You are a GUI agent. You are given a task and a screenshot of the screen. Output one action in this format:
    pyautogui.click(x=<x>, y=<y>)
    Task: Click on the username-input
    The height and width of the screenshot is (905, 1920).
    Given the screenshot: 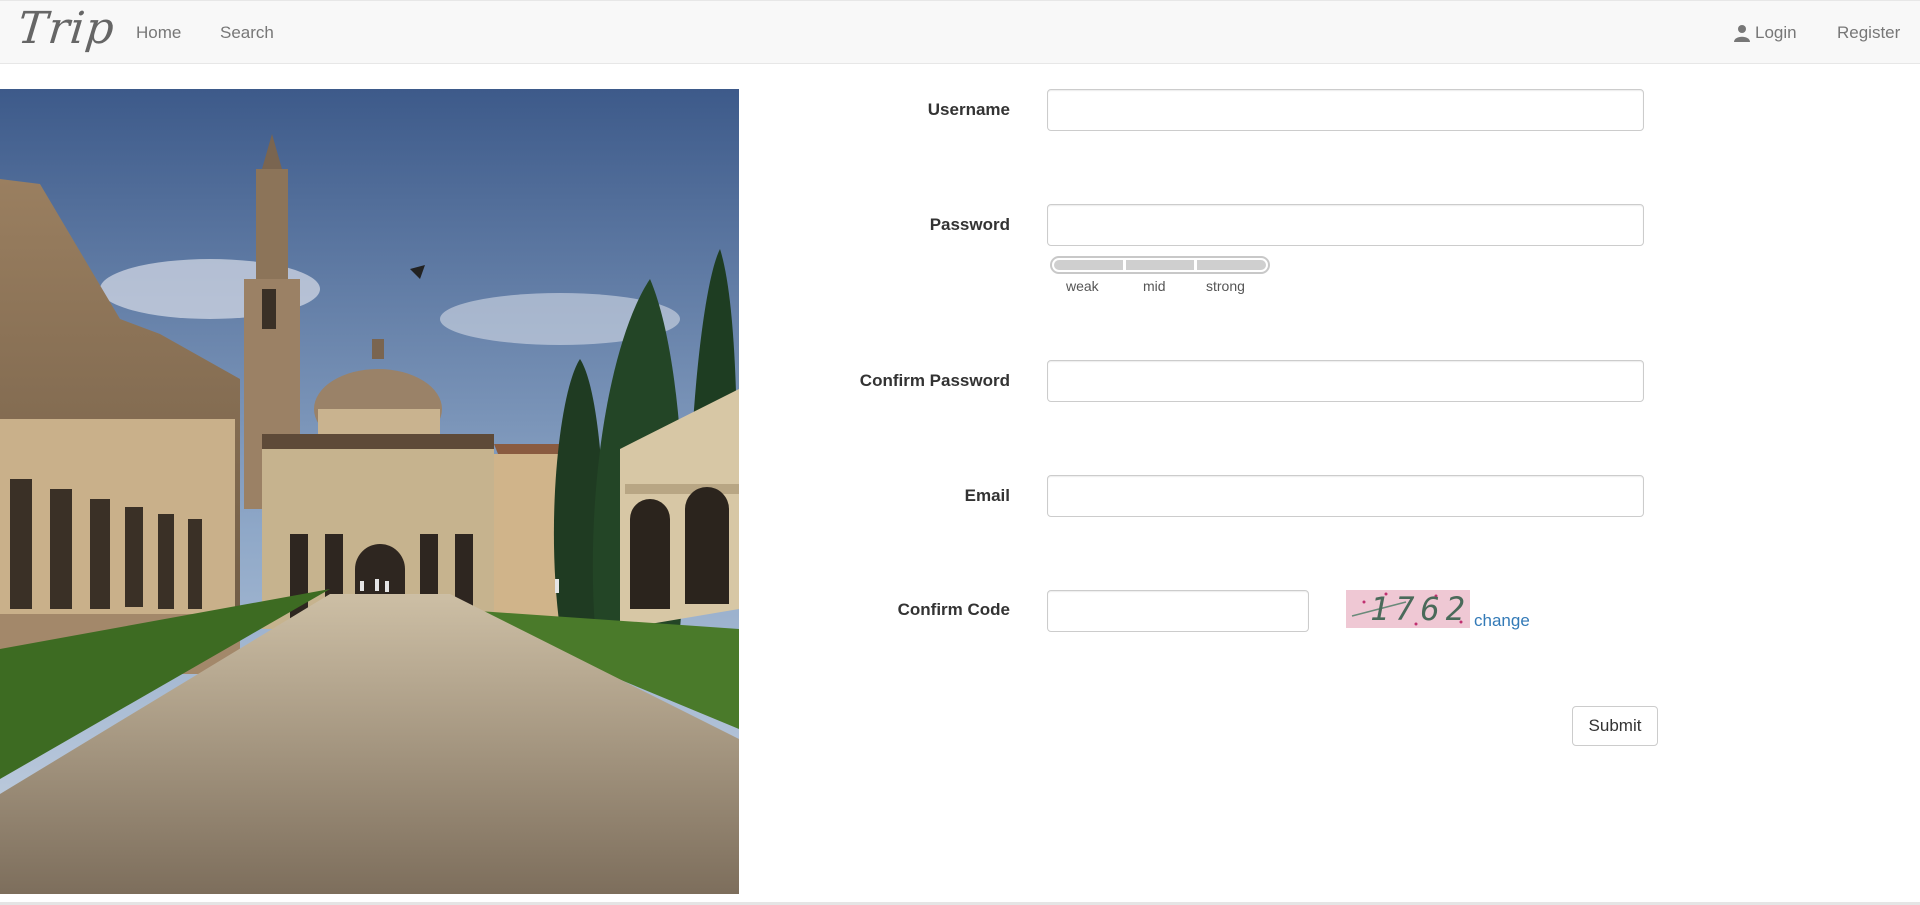 What is the action you would take?
    pyautogui.click(x=1345, y=110)
    